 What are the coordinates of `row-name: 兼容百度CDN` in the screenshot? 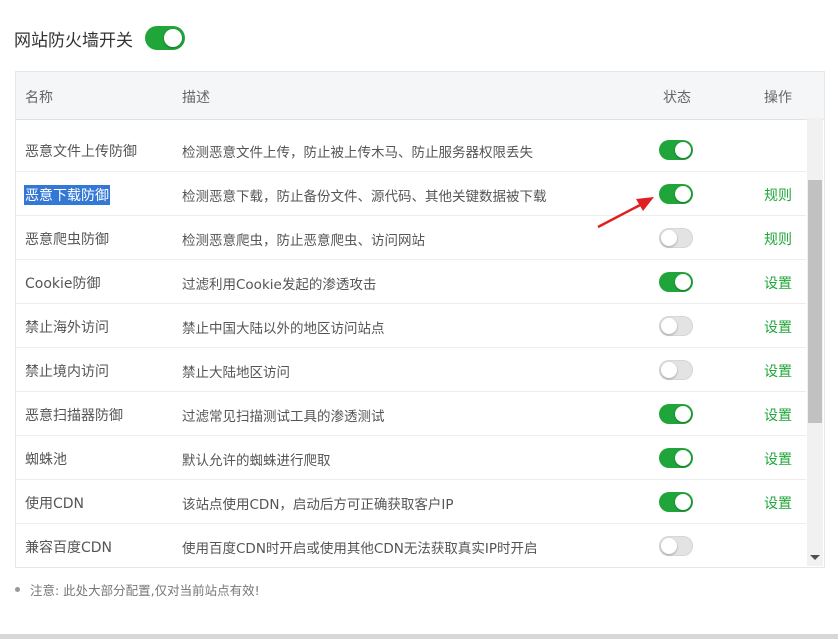 It's located at (69, 548).